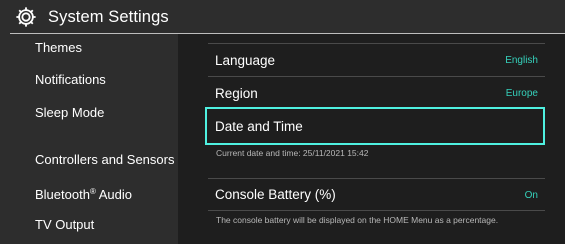 The image size is (565, 244). Describe the element at coordinates (531, 195) in the screenshot. I see `setting-value: On` at that location.